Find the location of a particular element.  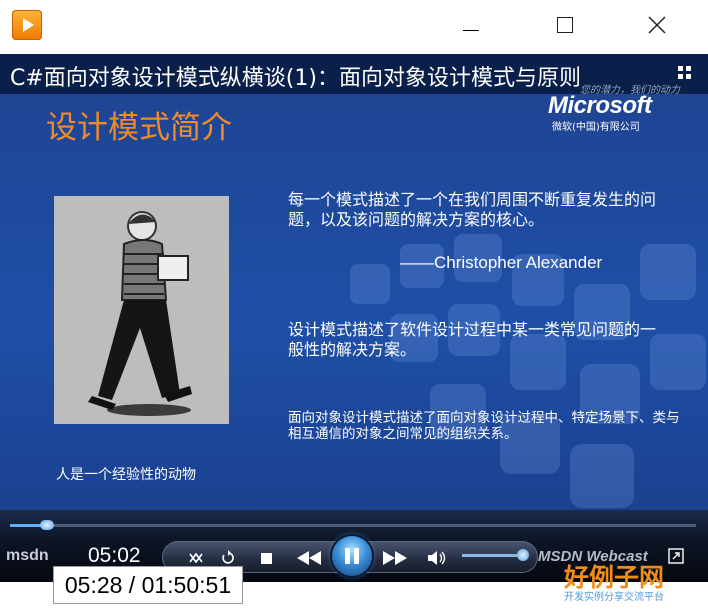

maximize-icon is located at coordinates (565, 25).